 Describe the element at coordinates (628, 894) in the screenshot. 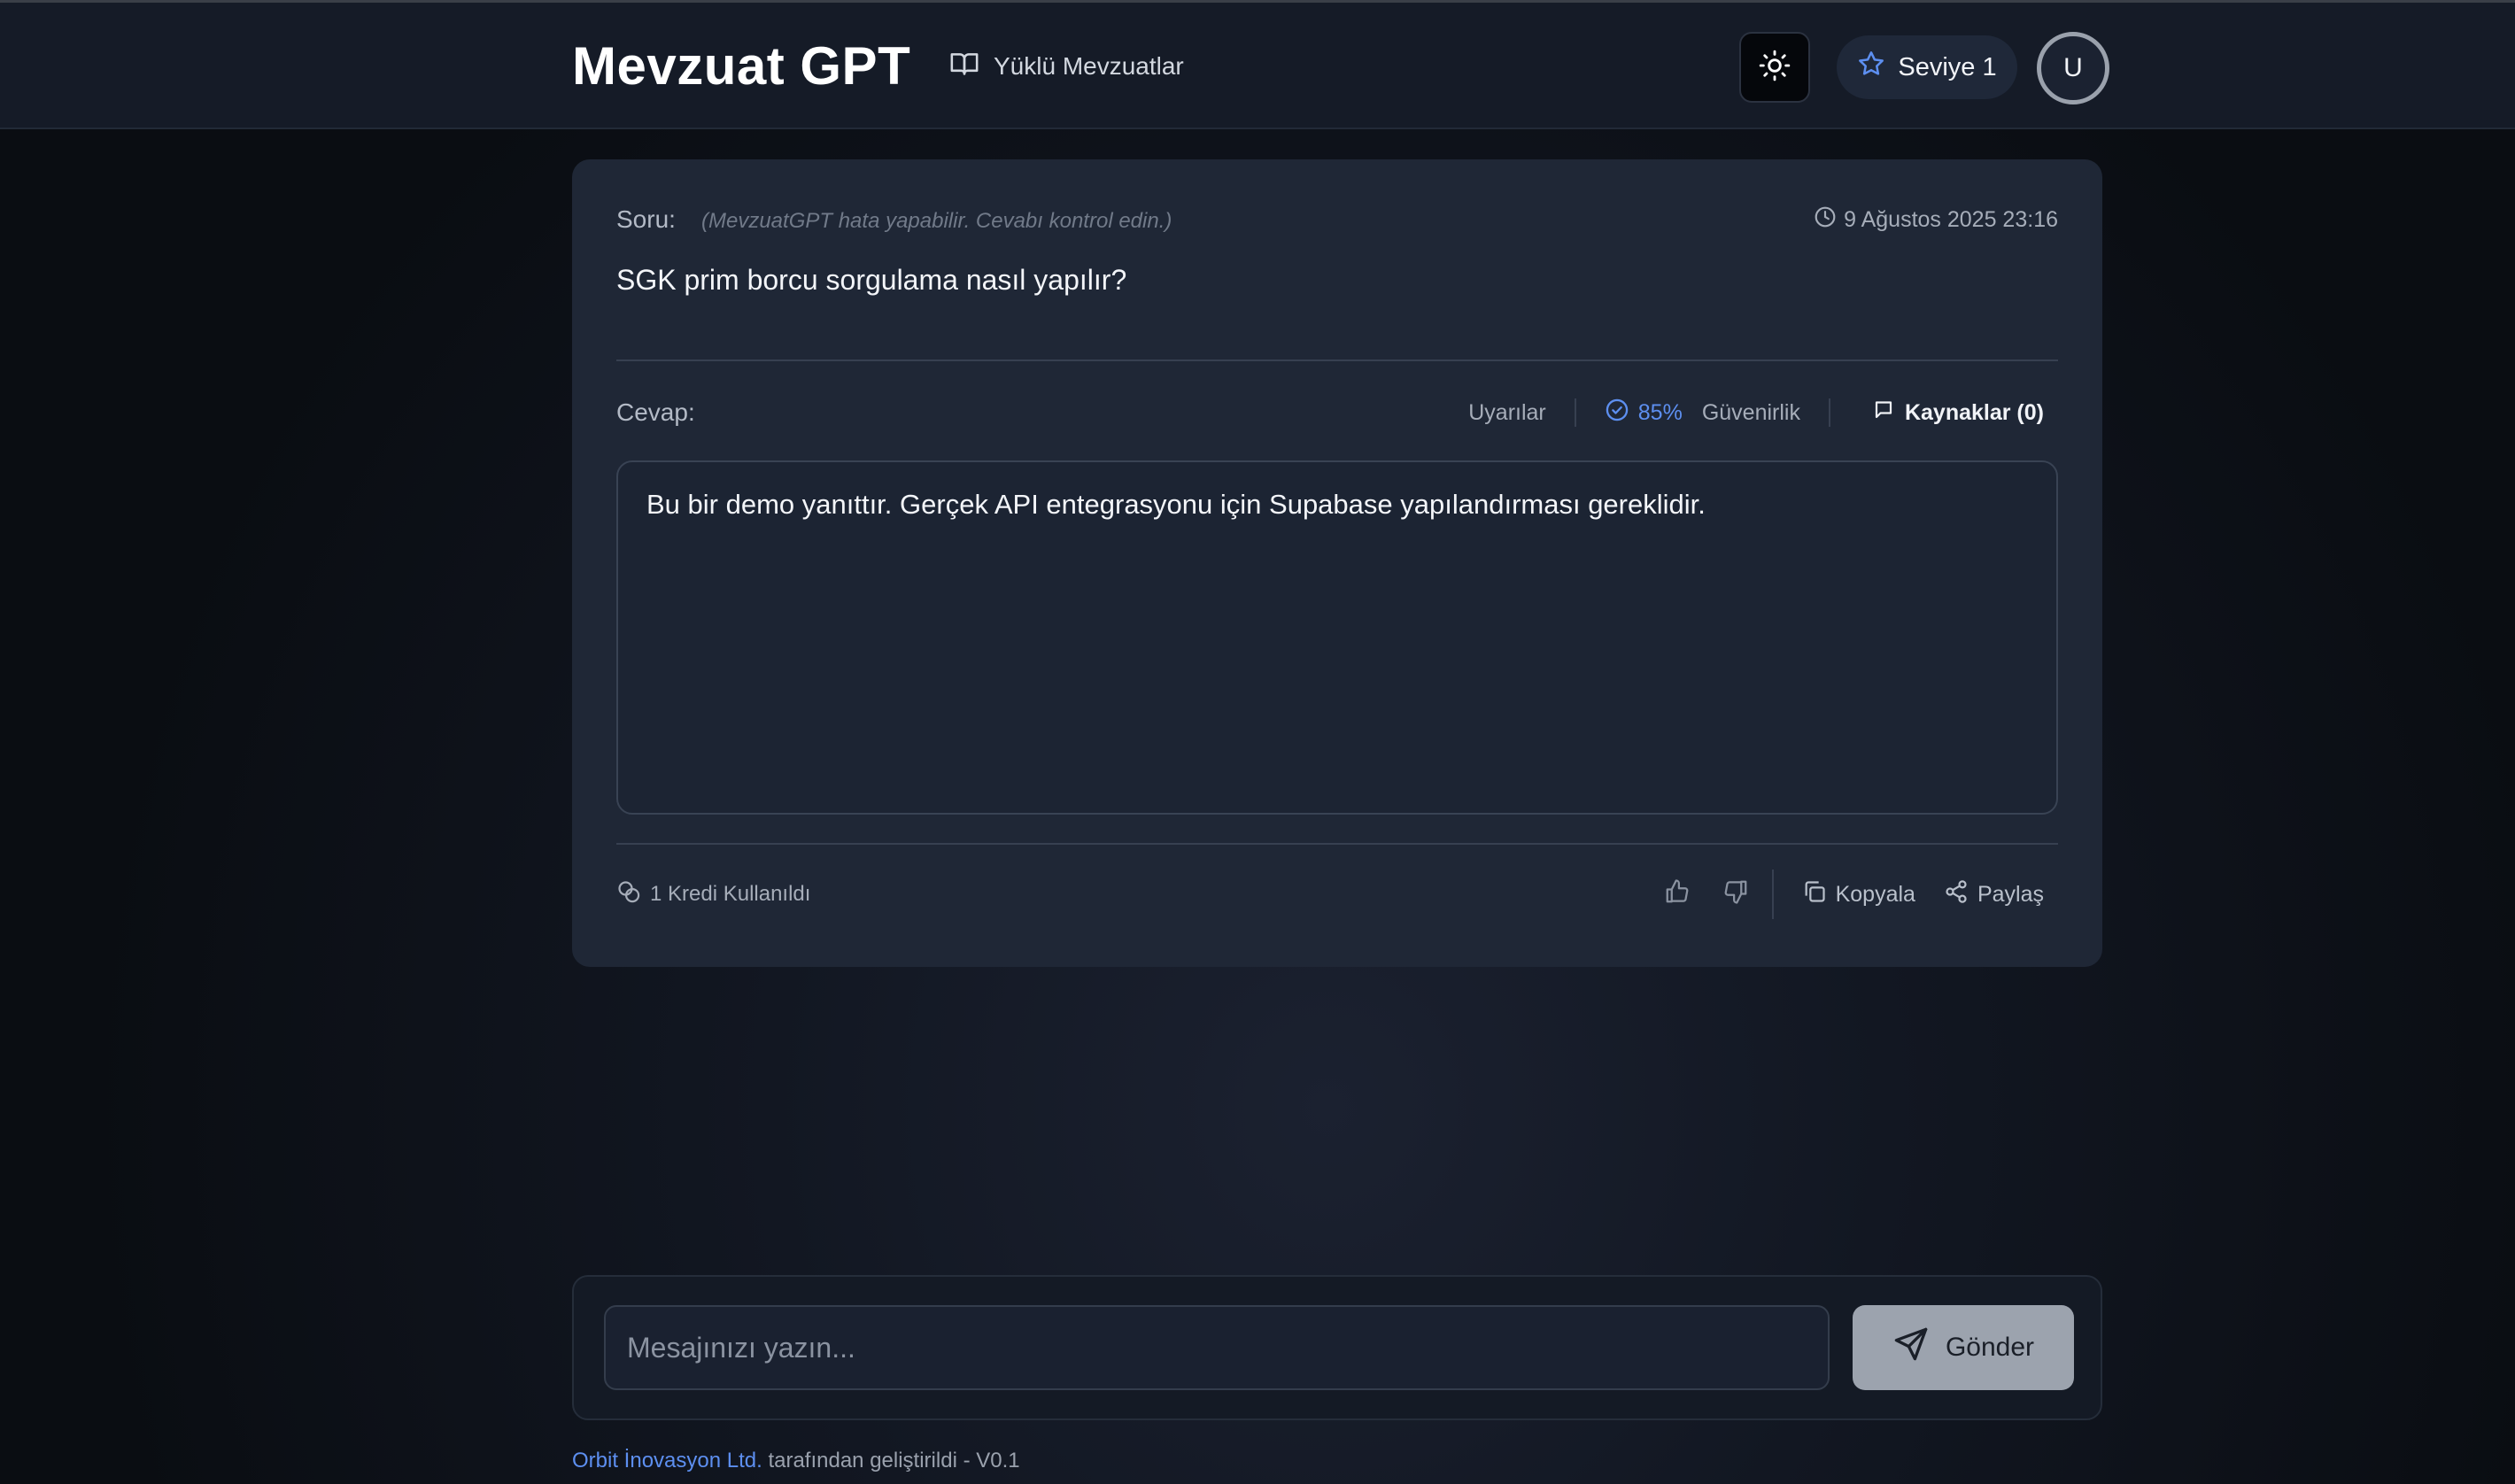

I see `coins-icon` at that location.